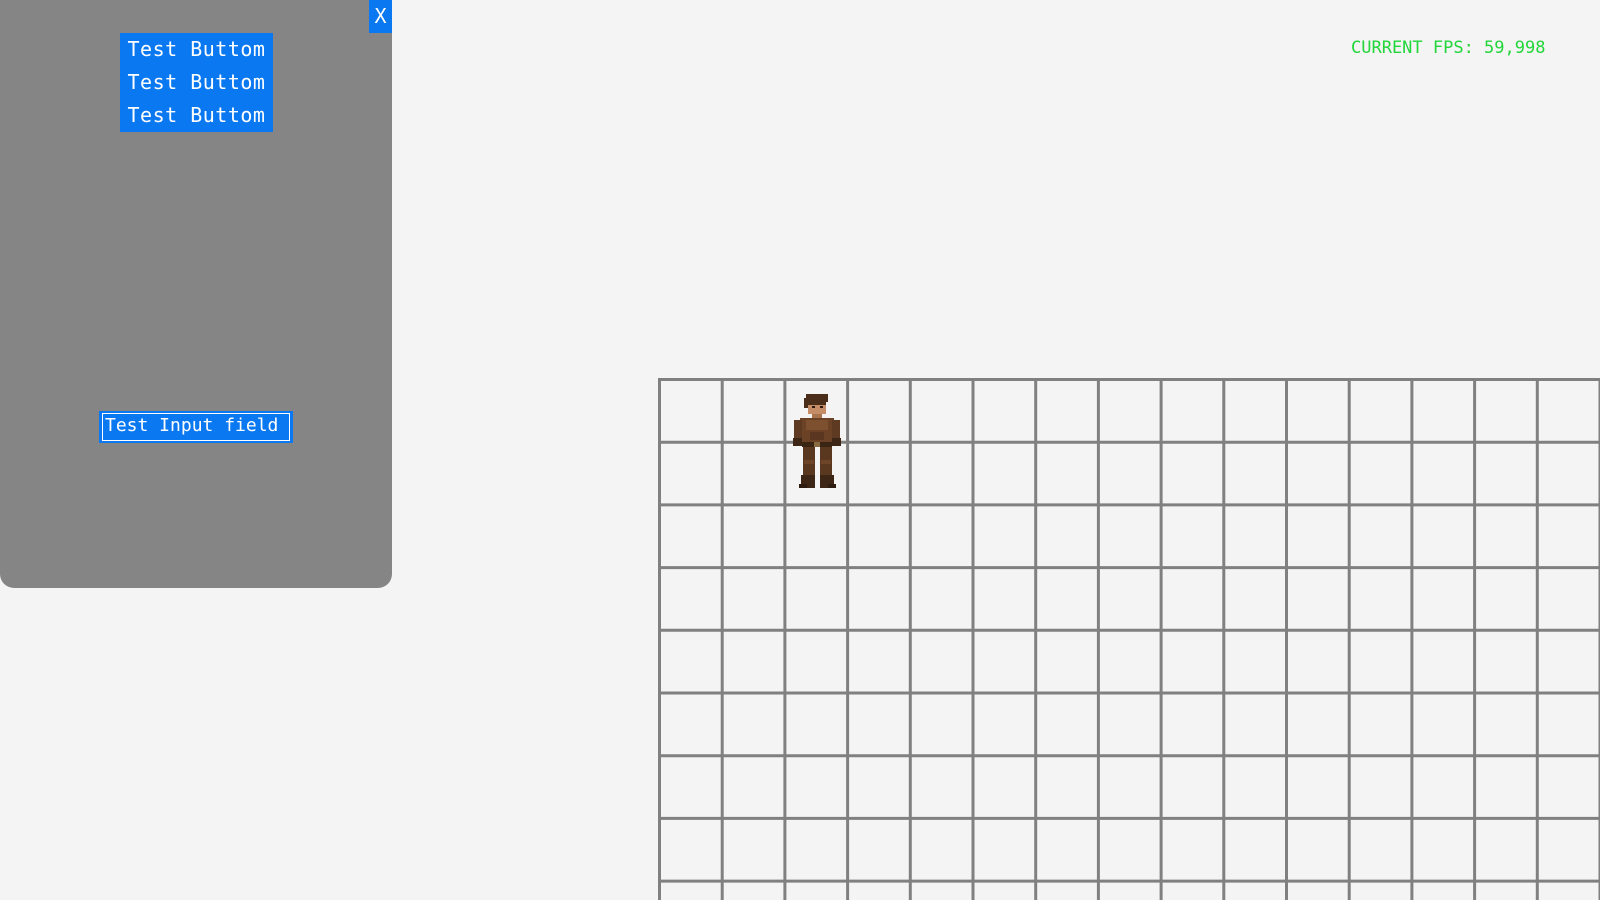  I want to click on test-button-1: Test Buttom, so click(196, 49).